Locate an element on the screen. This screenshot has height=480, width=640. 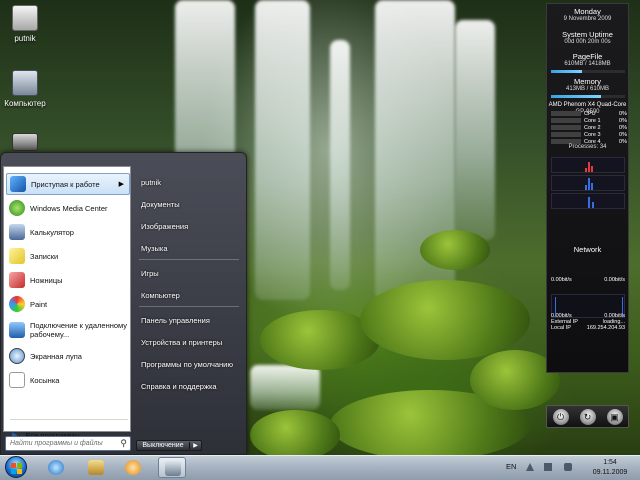
start-item-sticky-notes: Записки is located at coordinates (68, 256).